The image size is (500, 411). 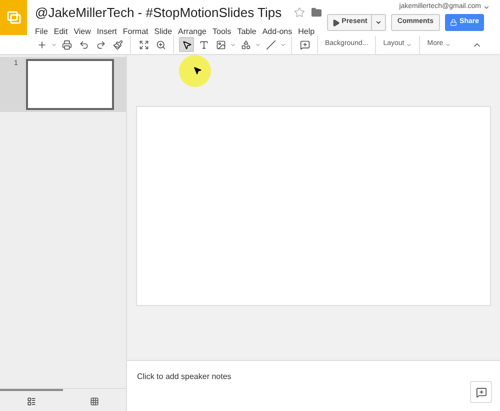 I want to click on slides-logo-icon, so click(x=13, y=17).